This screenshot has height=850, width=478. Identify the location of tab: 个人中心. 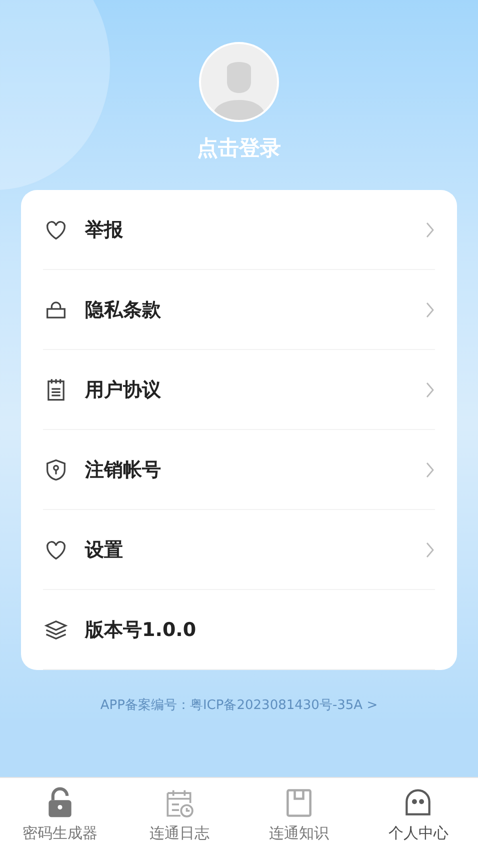
(418, 814).